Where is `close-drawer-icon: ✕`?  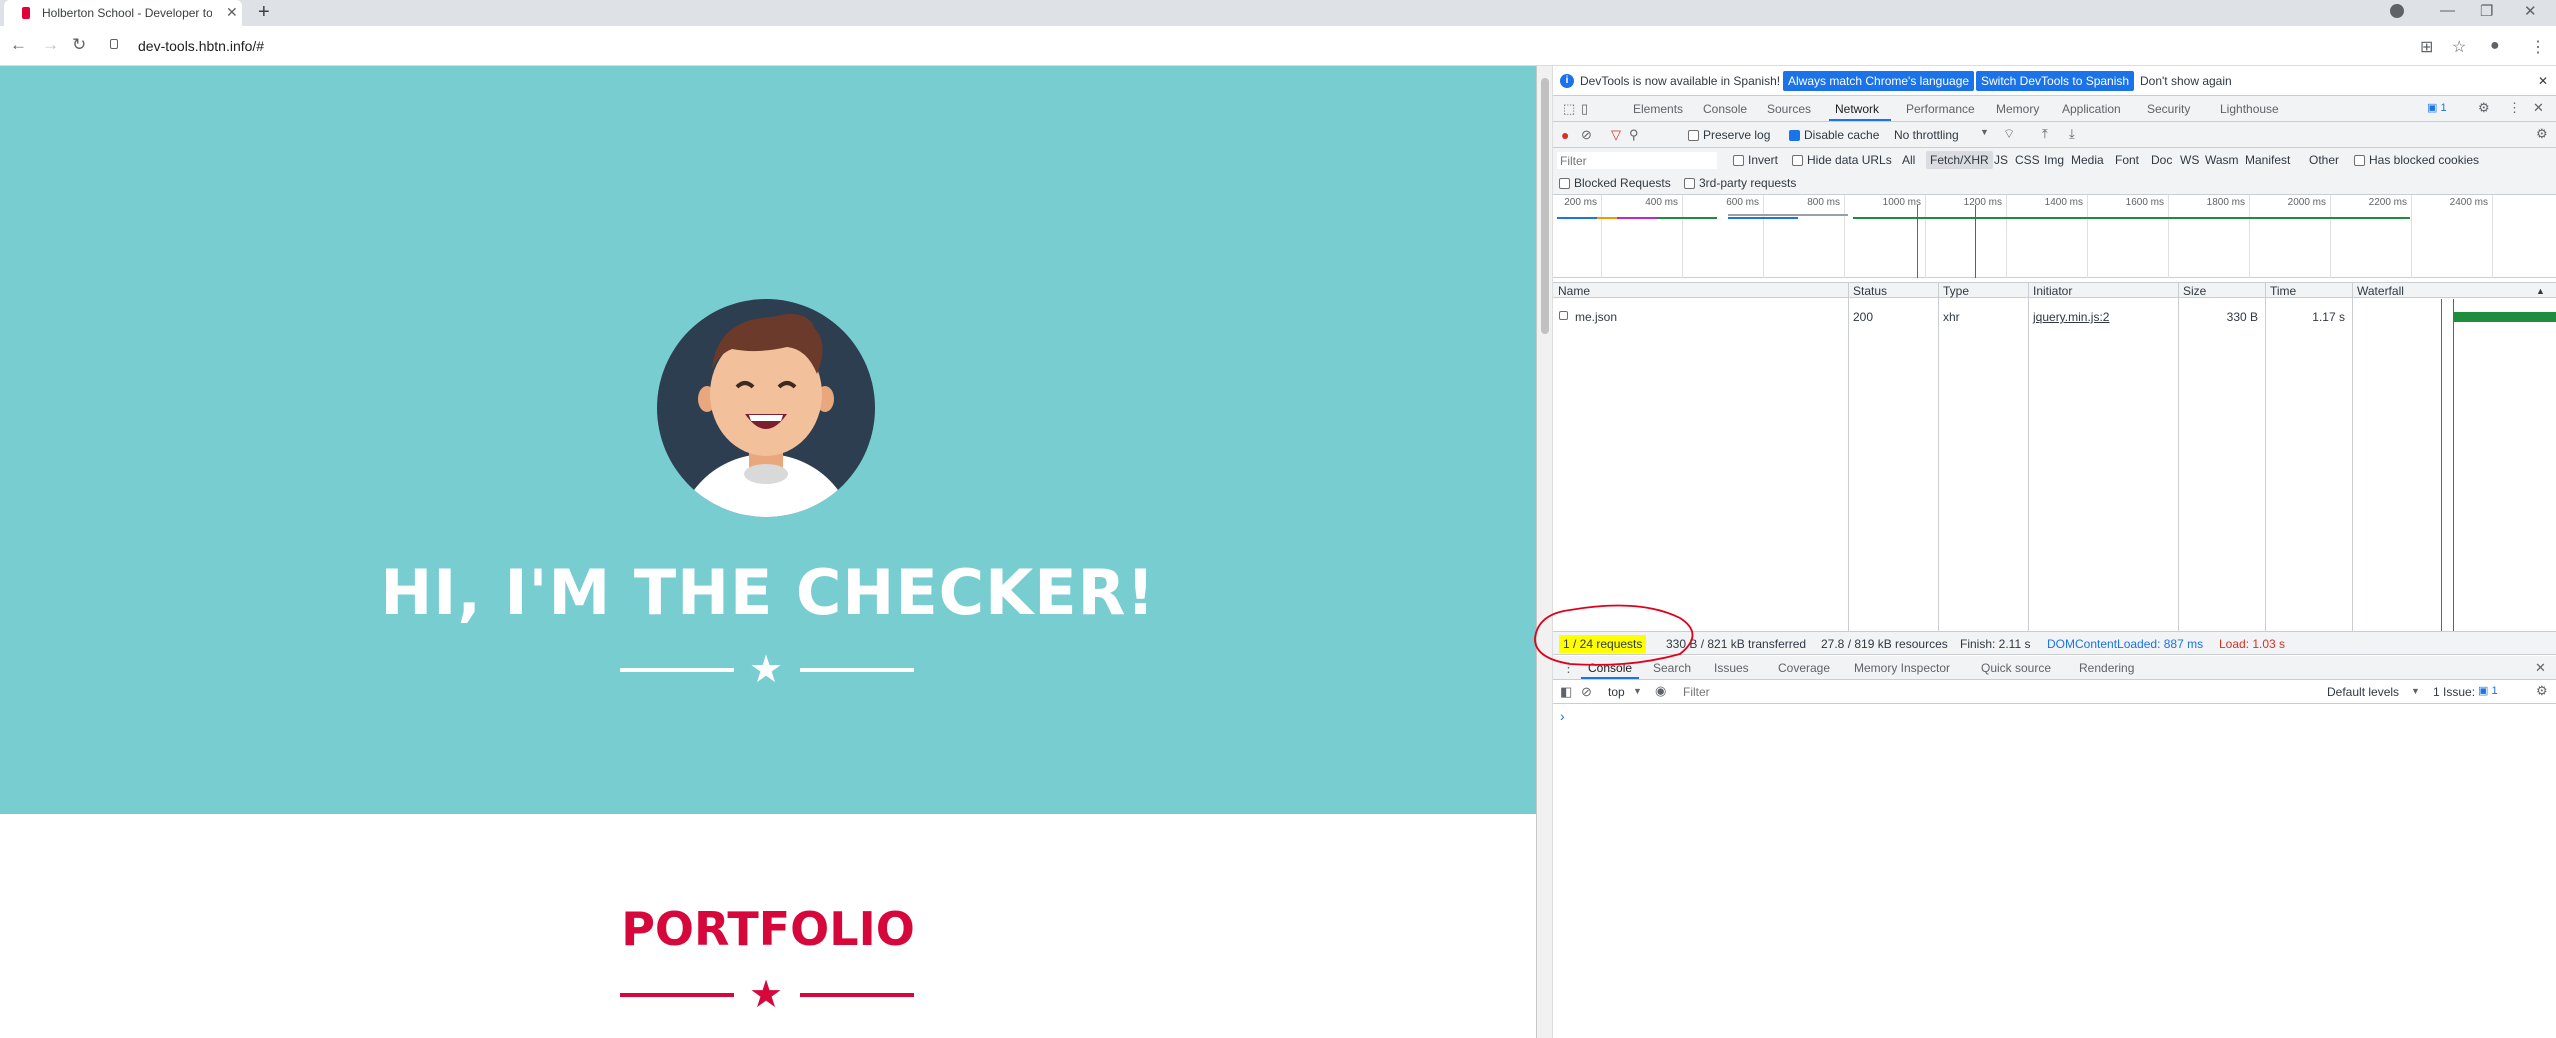 close-drawer-icon: ✕ is located at coordinates (2540, 668).